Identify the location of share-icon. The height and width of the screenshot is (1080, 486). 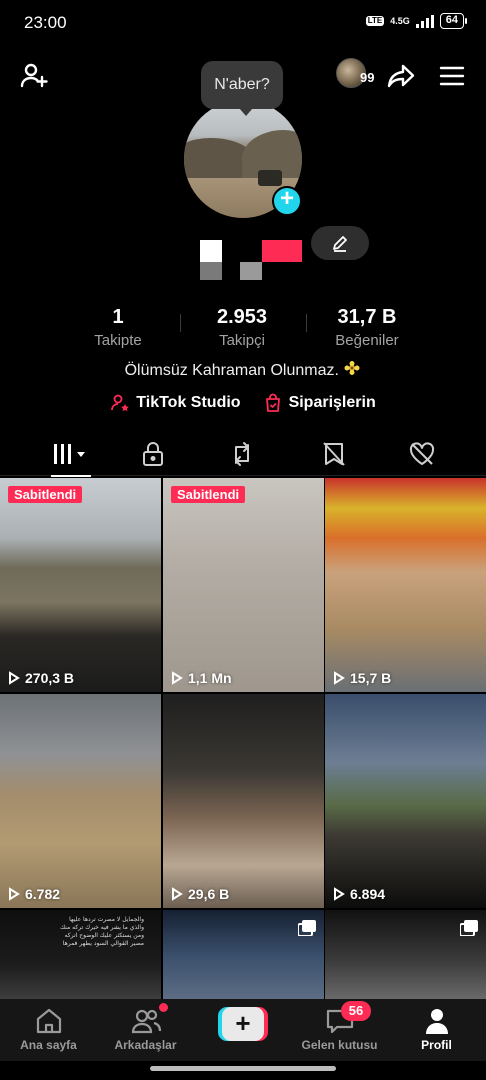
(401, 76).